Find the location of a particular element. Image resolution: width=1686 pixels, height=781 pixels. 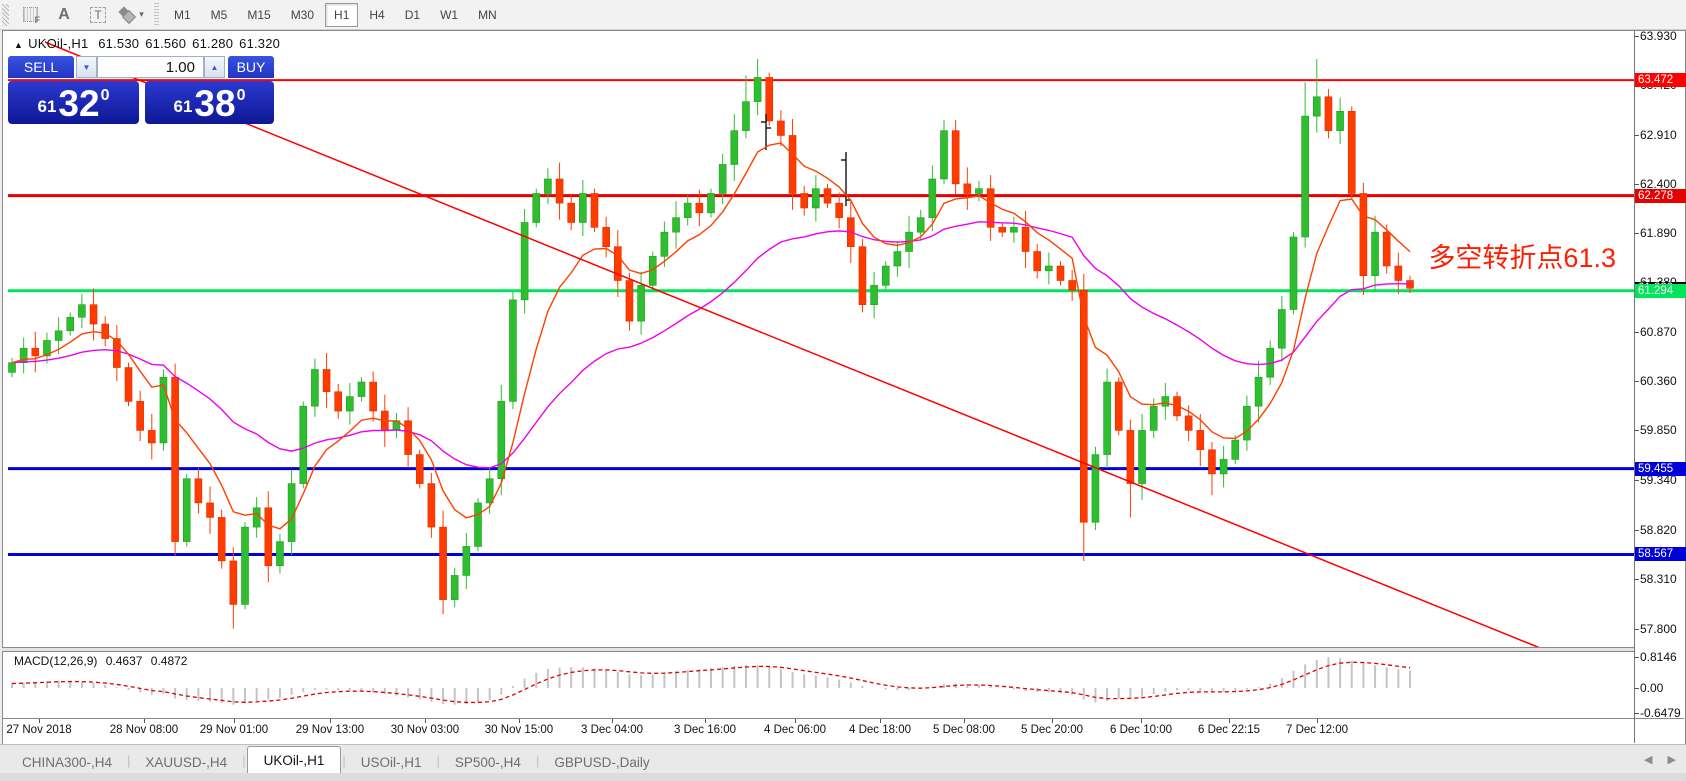

chart-tab-sp500-h4: SP500-,H4 is located at coordinates (488, 762).